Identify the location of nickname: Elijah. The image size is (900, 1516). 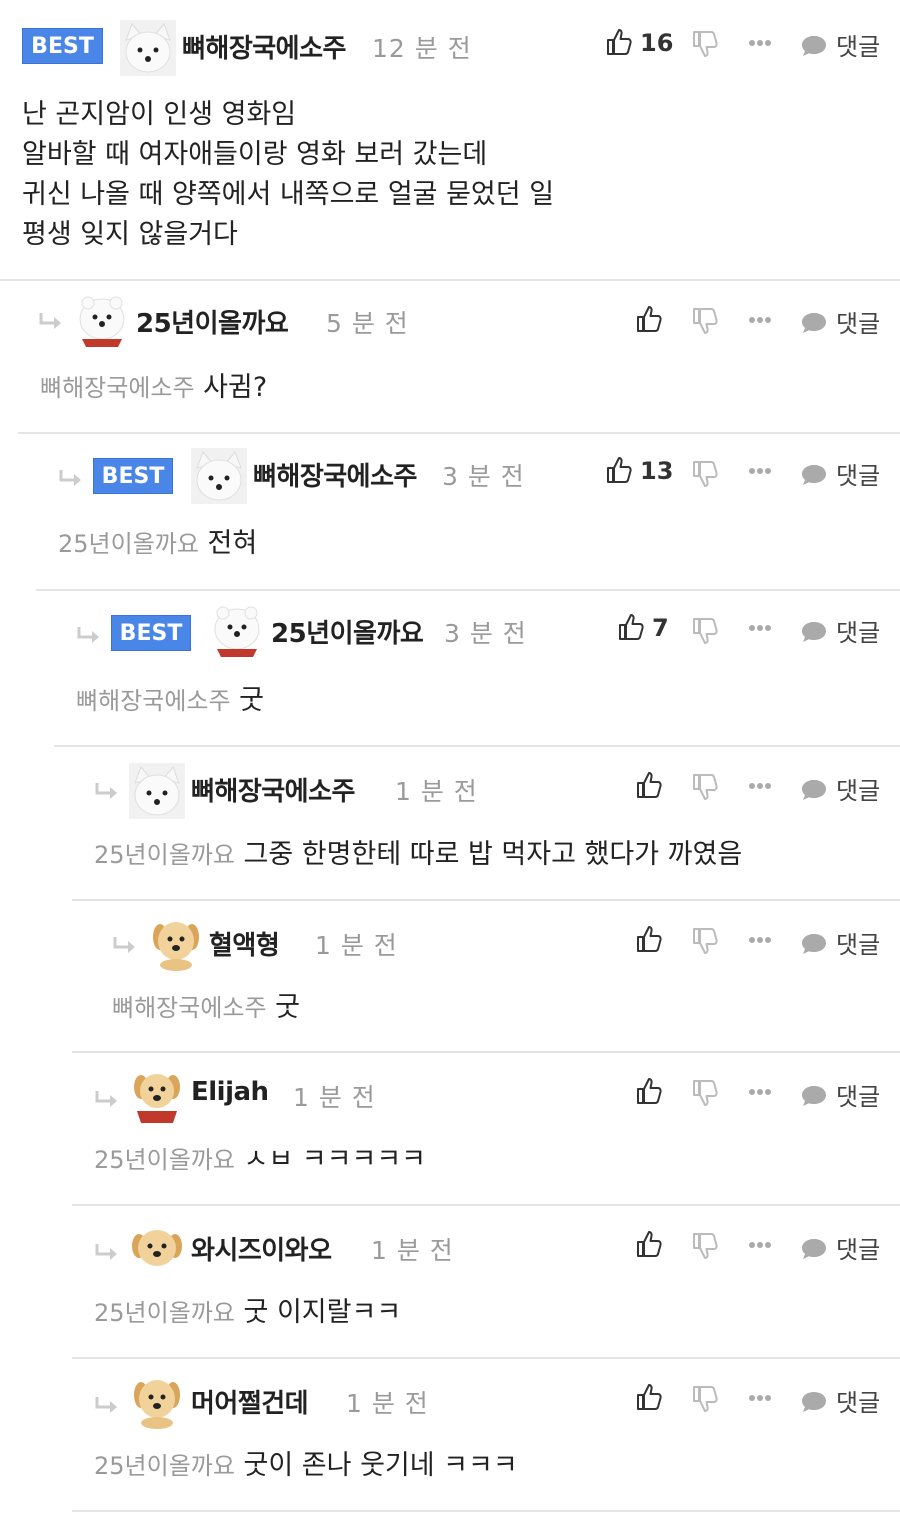
(230, 1092).